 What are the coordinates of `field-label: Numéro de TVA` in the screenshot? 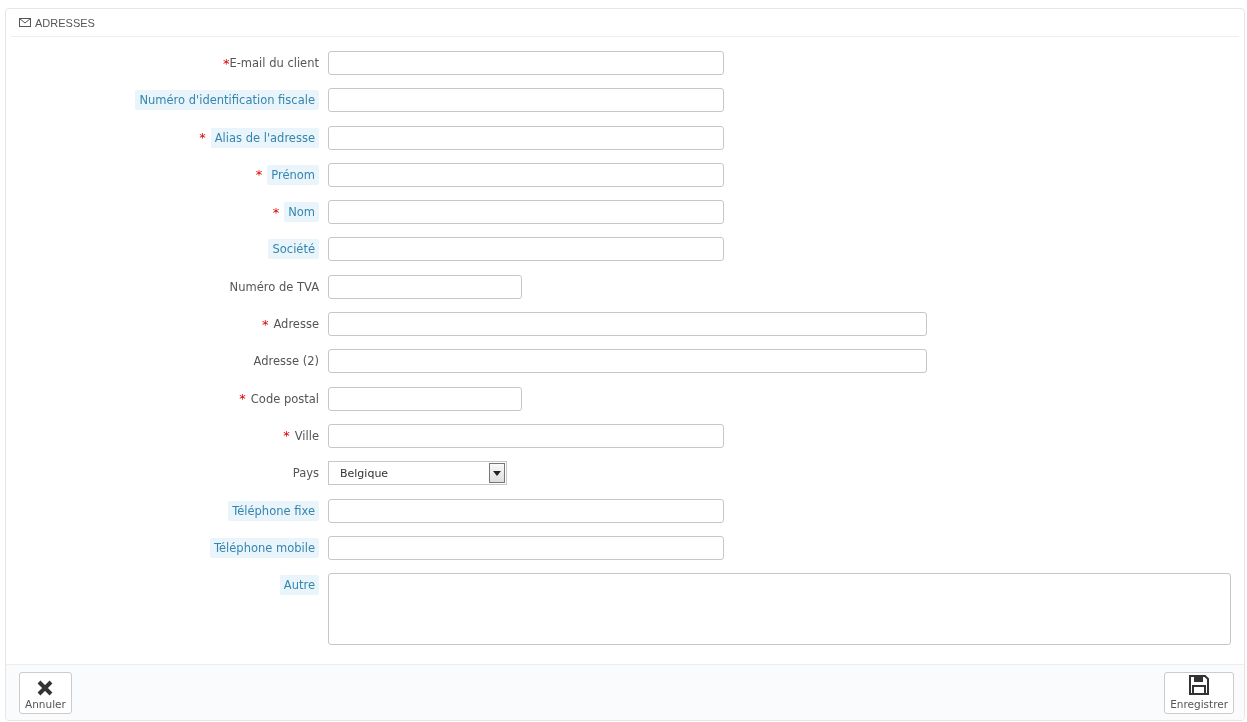 It's located at (274, 286).